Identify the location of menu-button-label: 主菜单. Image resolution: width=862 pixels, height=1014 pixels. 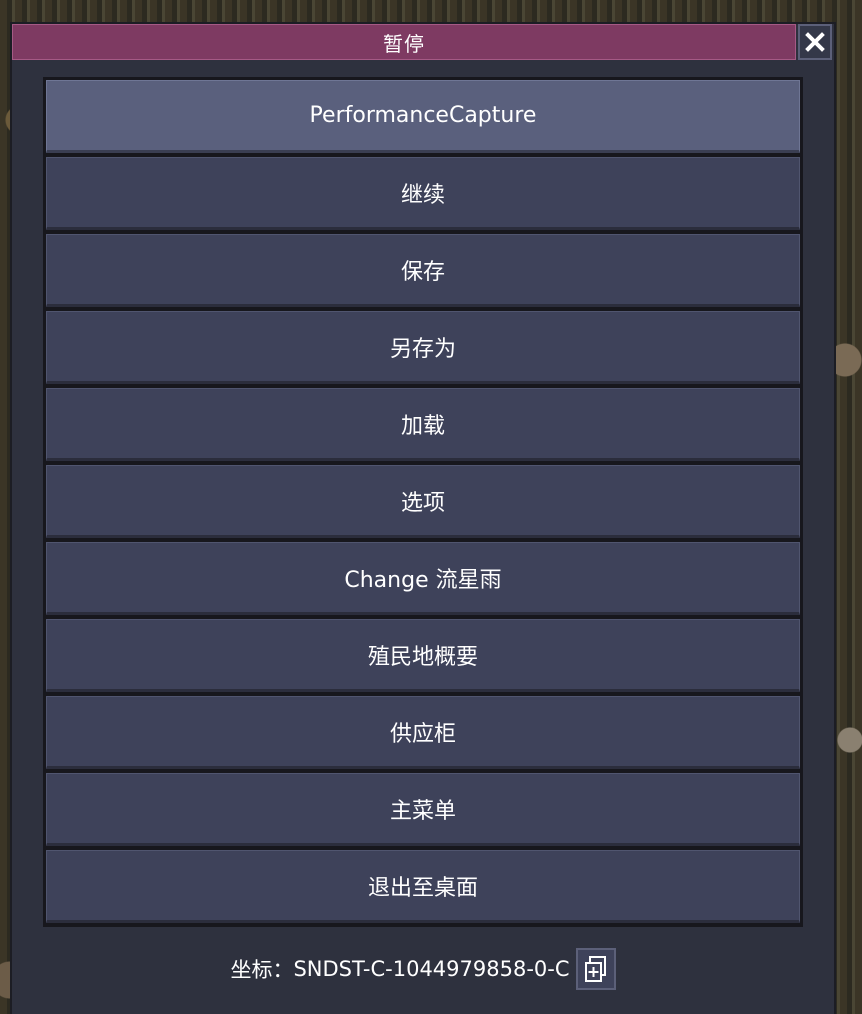
(422, 811).